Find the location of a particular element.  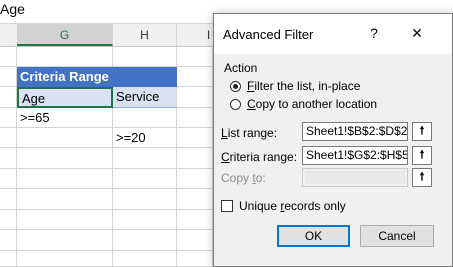

unique-records-checkbox-row: Unique records only is located at coordinates (283, 206).